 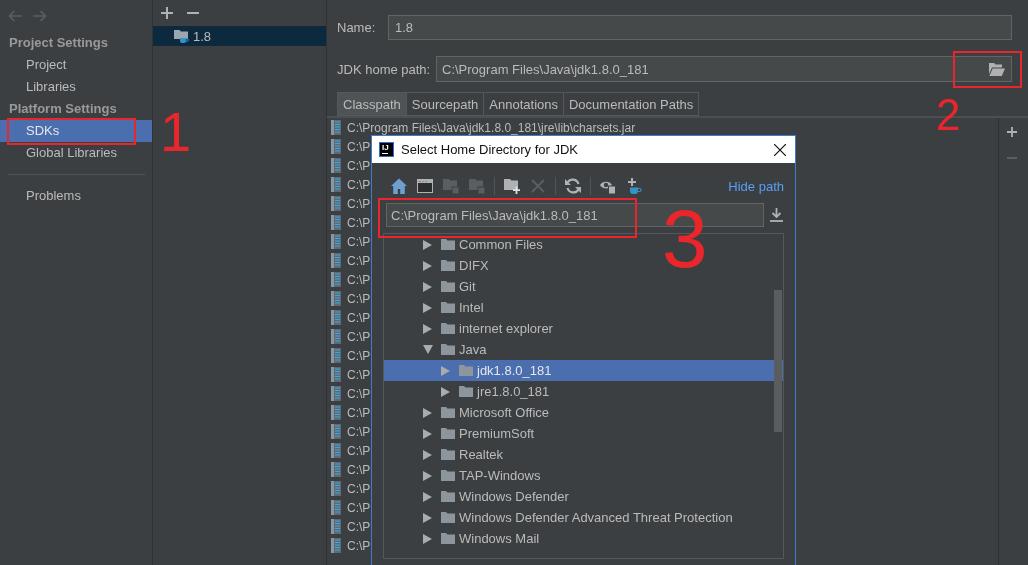 What do you see at coordinates (357, 28) in the screenshot?
I see `name-label: Name:` at bounding box center [357, 28].